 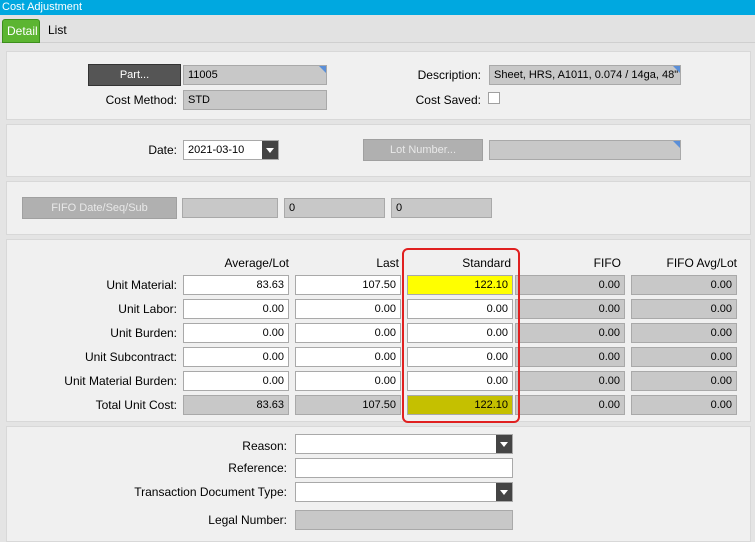 What do you see at coordinates (162, 150) in the screenshot?
I see `date-label: Date:` at bounding box center [162, 150].